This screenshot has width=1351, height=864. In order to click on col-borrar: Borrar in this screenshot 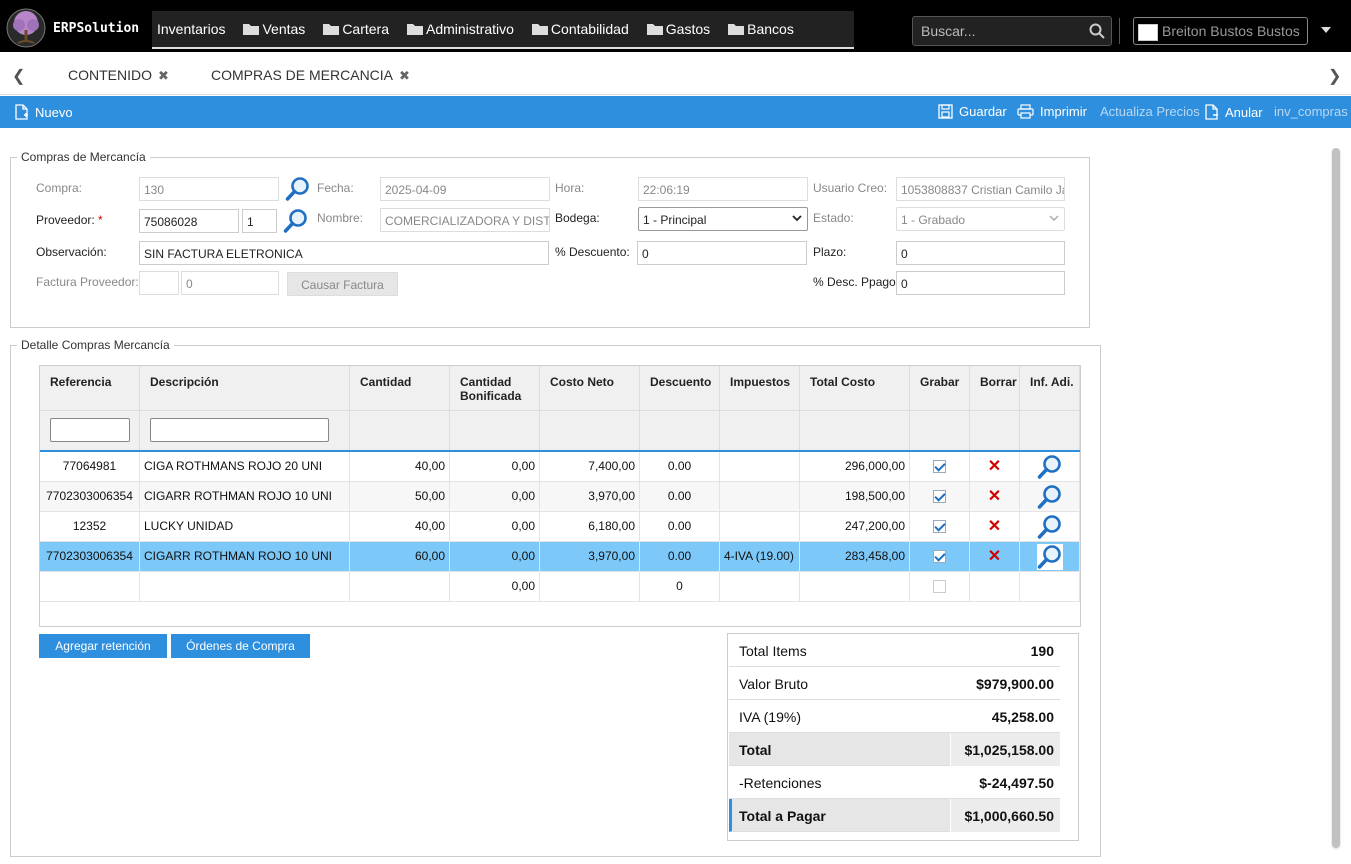, I will do `click(995, 408)`.